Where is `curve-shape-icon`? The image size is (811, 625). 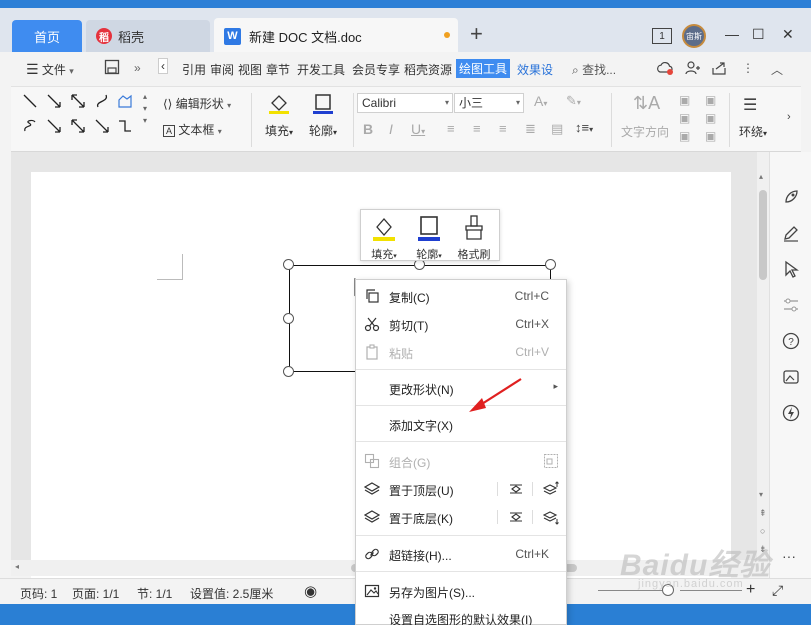 curve-shape-icon is located at coordinates (102, 101).